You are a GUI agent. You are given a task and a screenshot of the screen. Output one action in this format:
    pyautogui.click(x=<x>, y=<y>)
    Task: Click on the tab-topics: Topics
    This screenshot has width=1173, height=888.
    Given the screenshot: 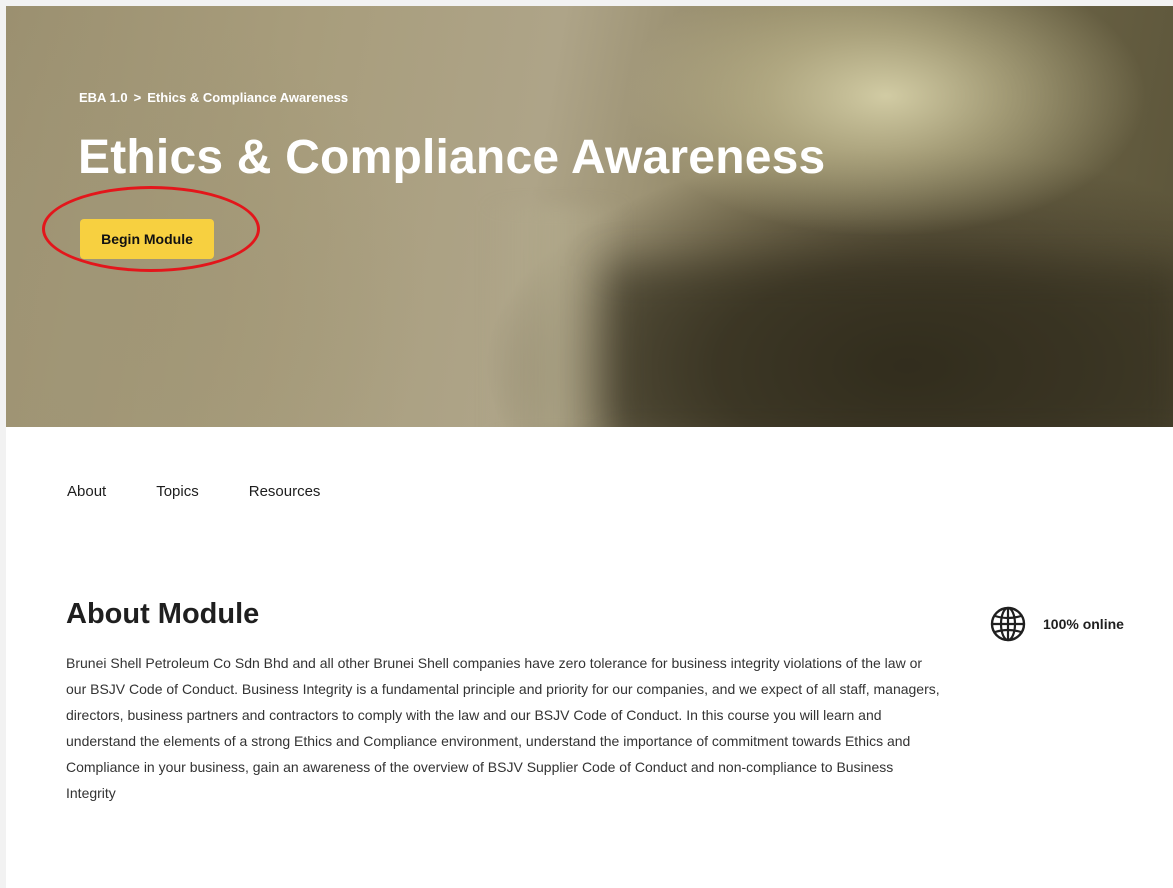 What is the action you would take?
    pyautogui.click(x=177, y=491)
    